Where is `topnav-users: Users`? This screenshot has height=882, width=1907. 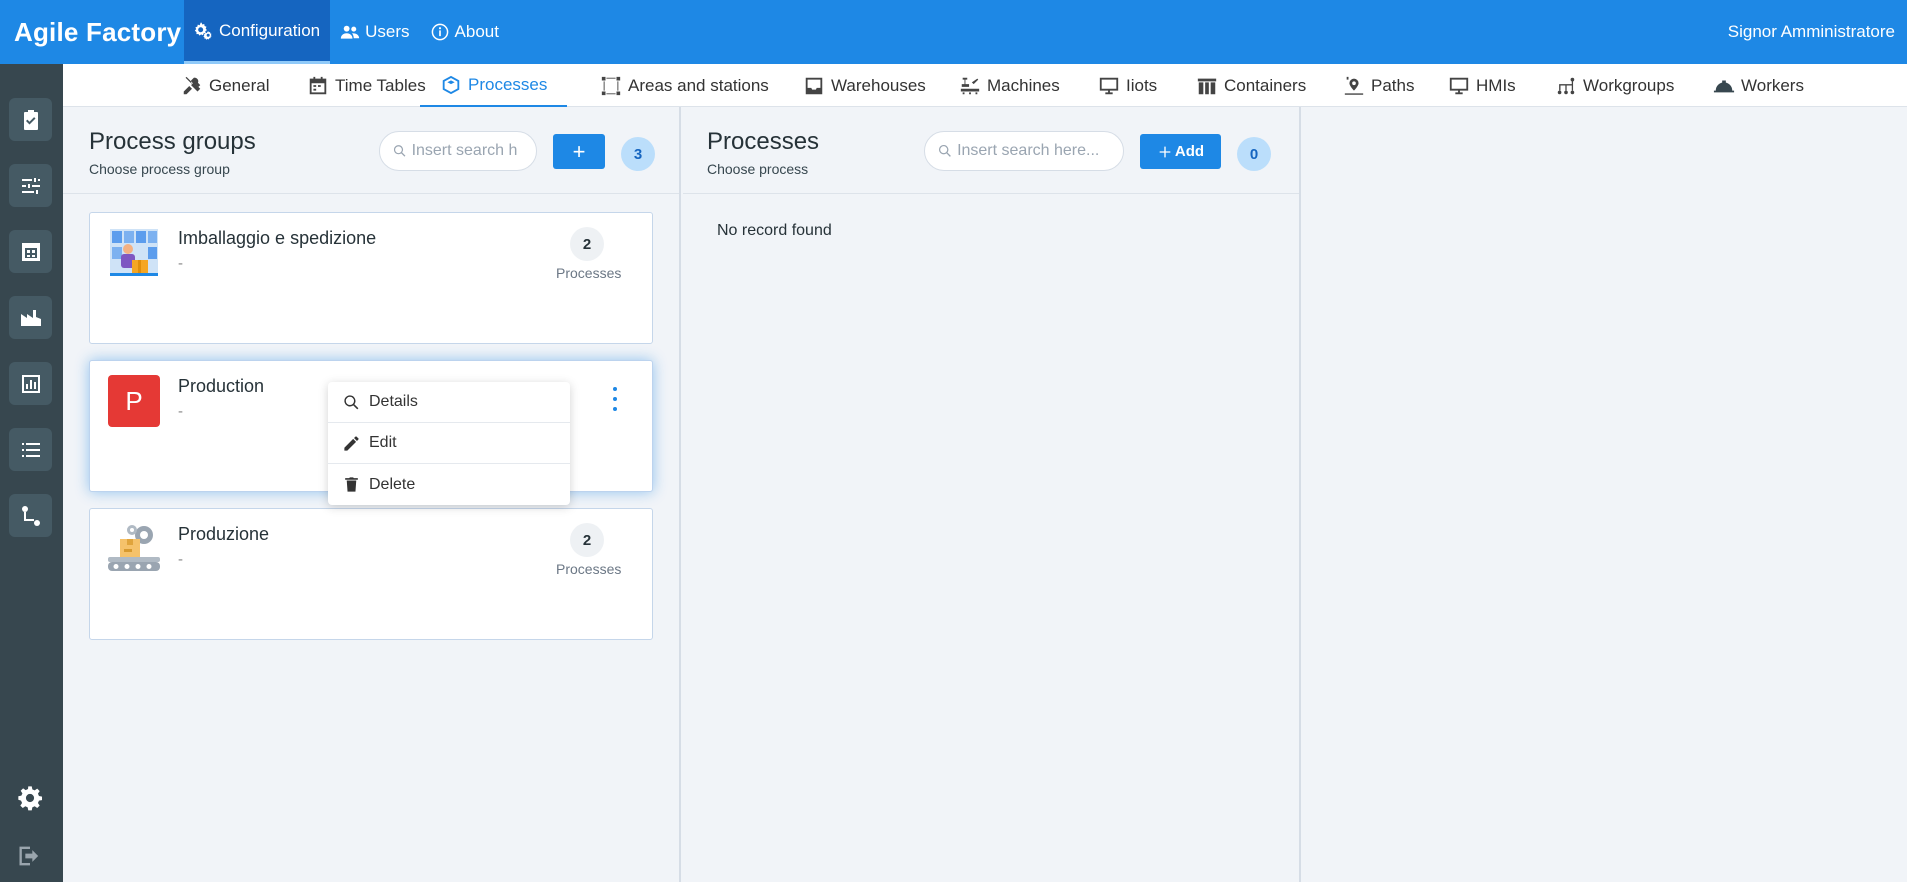
topnav-users: Users is located at coordinates (374, 32).